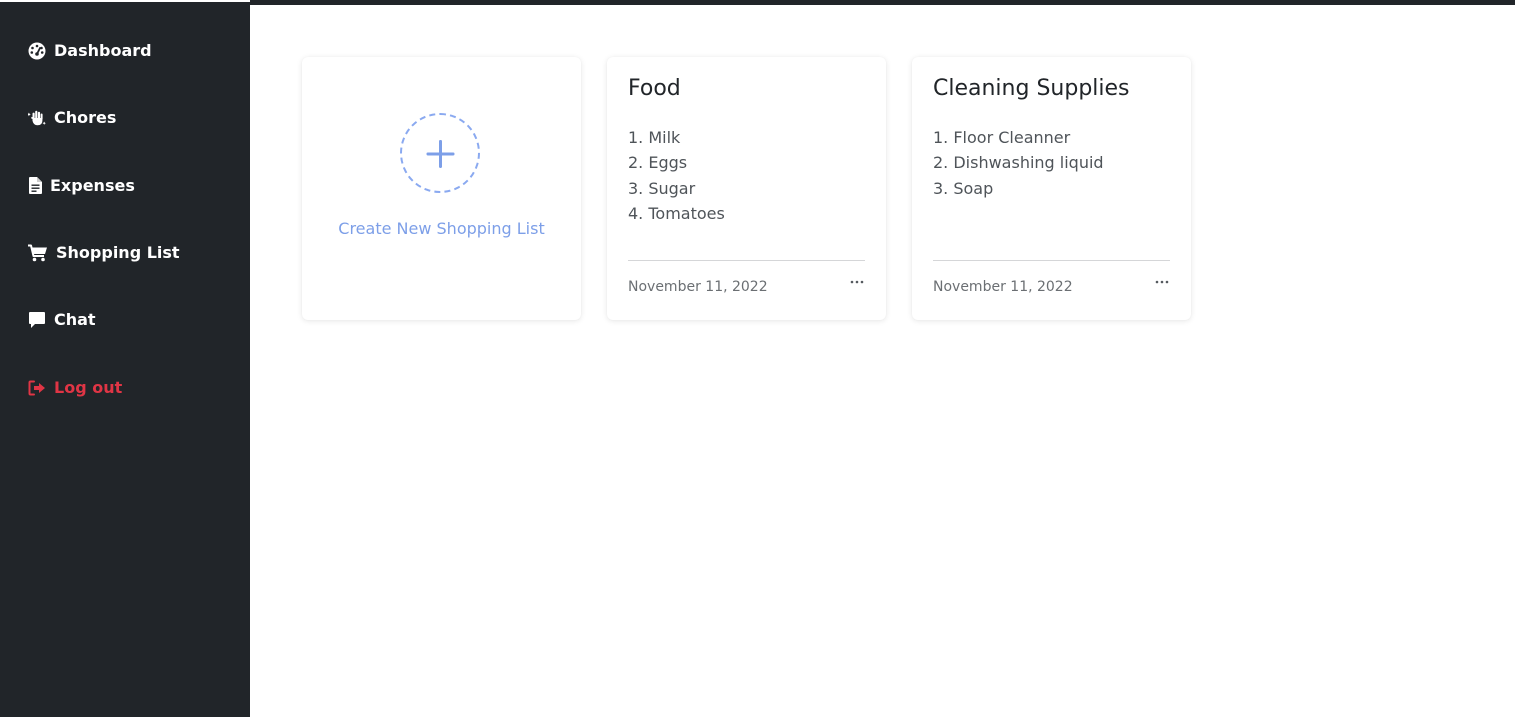  Describe the element at coordinates (92, 185) in the screenshot. I see `sidebar-item-label: Expenses` at that location.